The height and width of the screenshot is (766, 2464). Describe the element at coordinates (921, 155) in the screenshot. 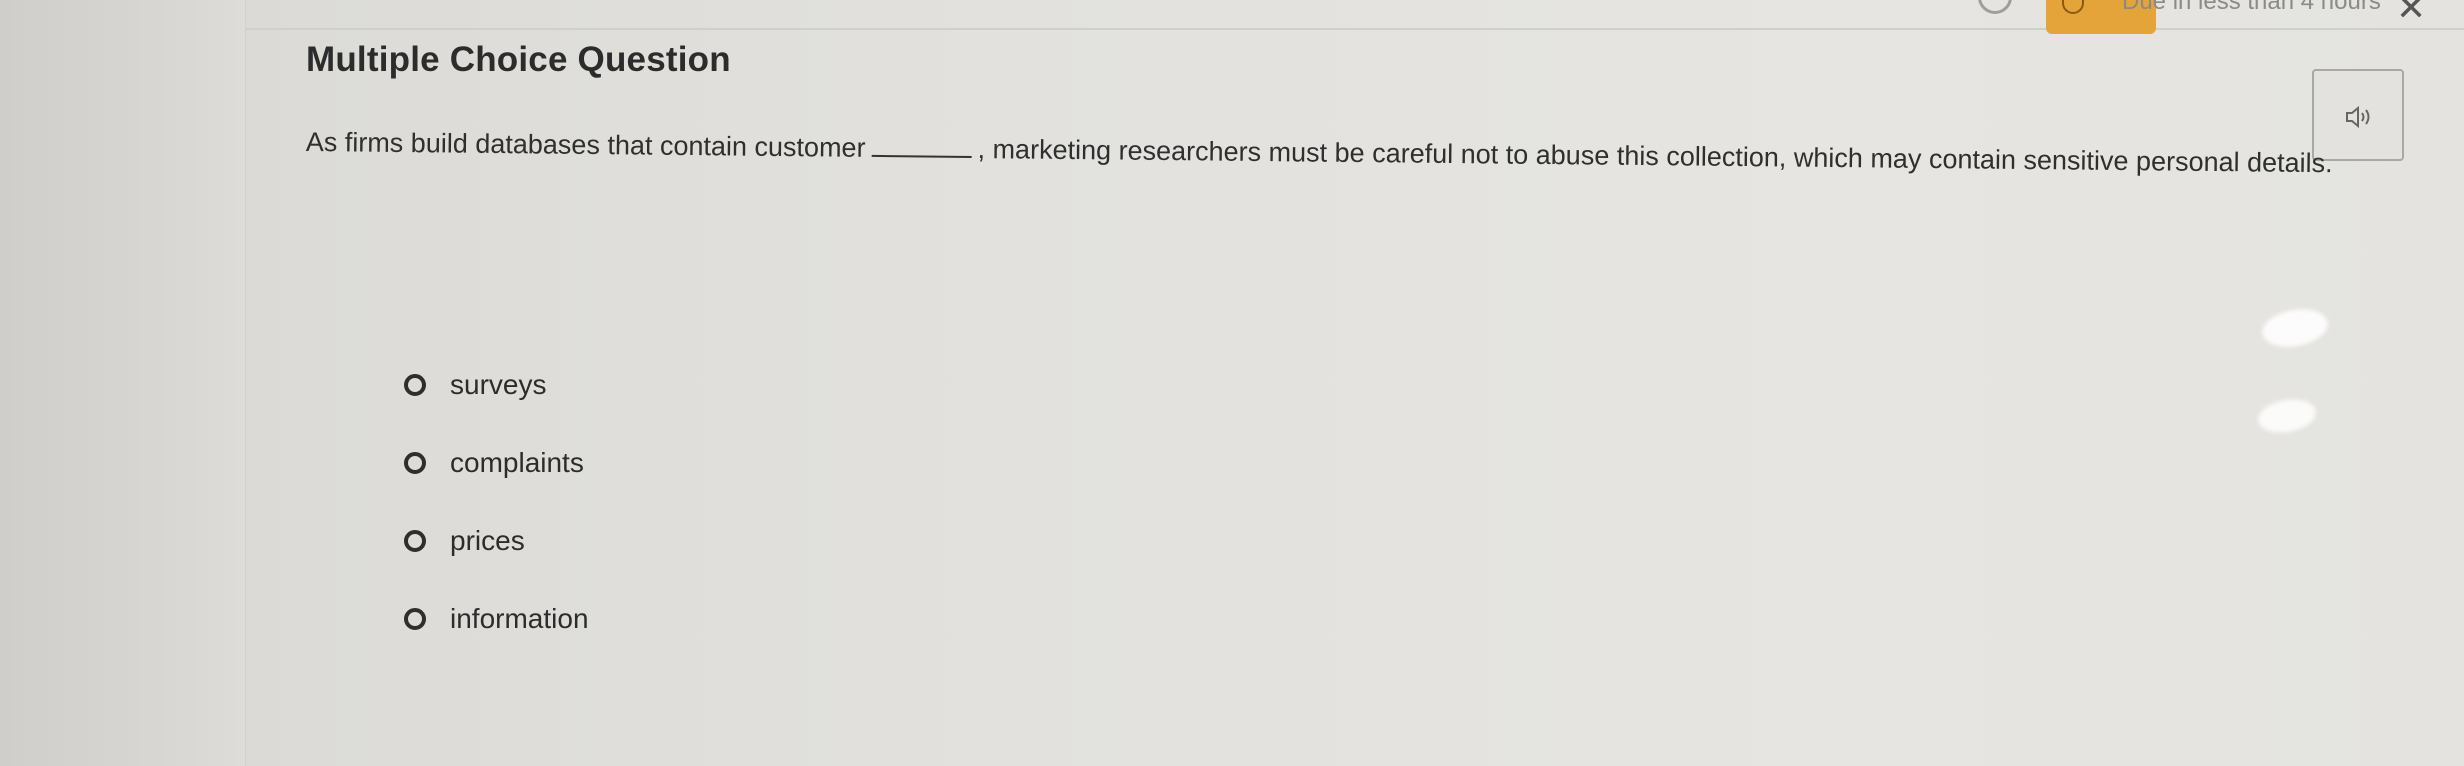

I see `answer-blank` at that location.